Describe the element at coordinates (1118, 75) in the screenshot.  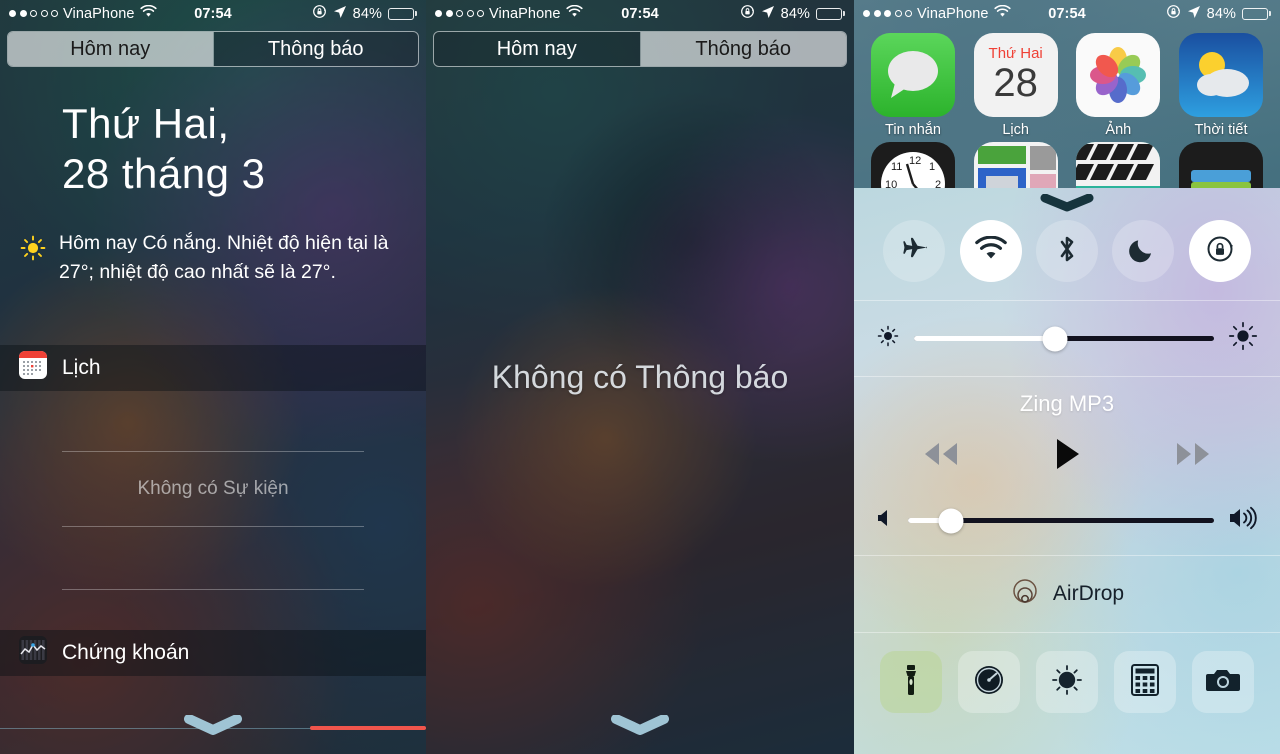
I see `photos-app-icon` at that location.